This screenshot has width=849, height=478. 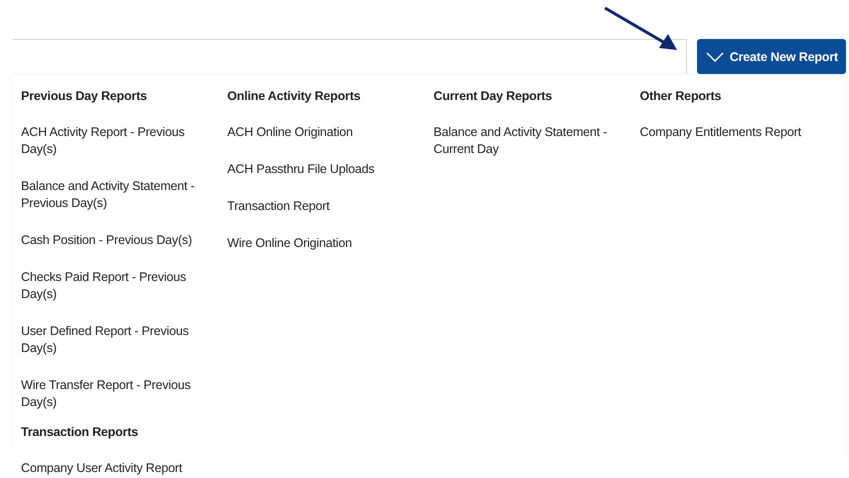 I want to click on report-link: ACH Online Origination, so click(x=290, y=132).